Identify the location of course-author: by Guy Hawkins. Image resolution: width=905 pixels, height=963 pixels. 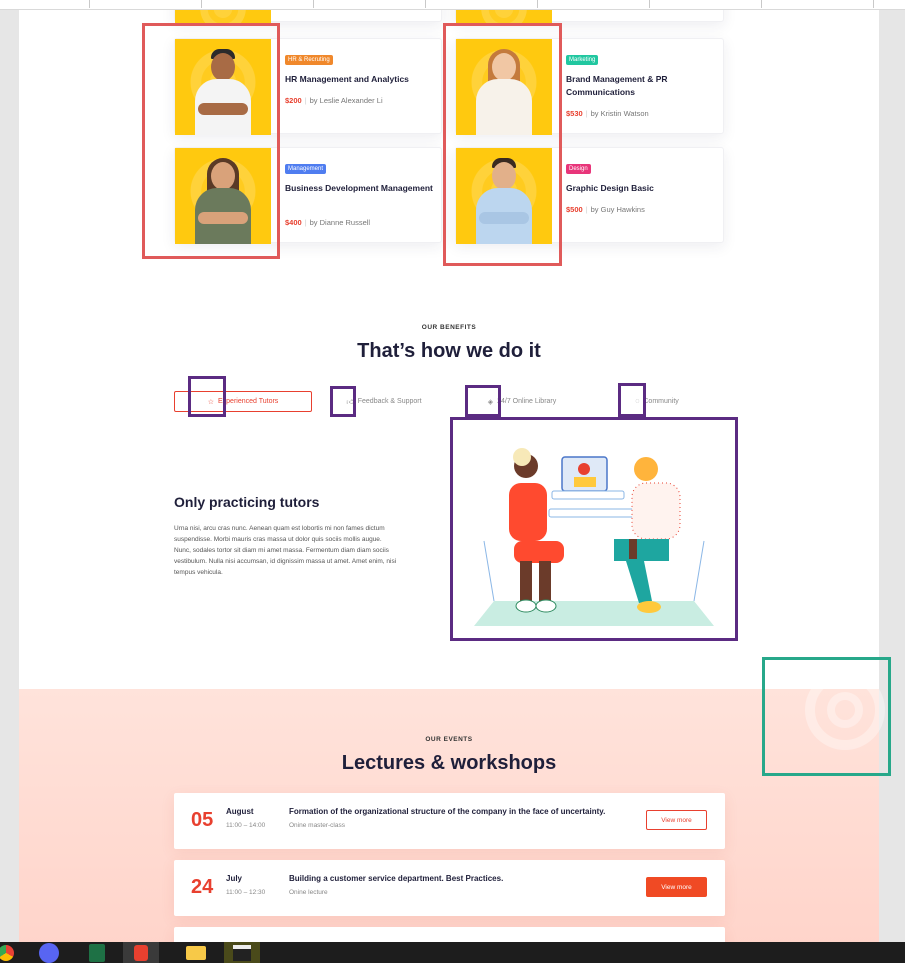
(617, 209).